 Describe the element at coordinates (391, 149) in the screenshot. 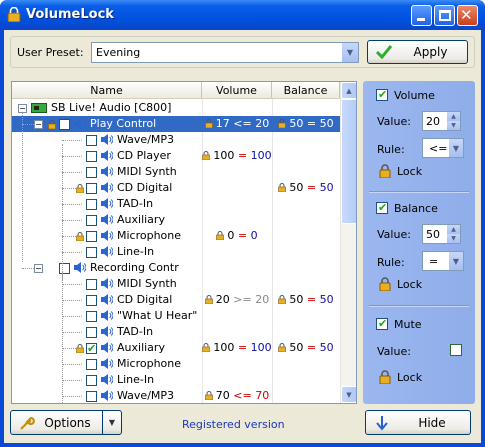

I see `volume-rule-label: Rule:` at that location.